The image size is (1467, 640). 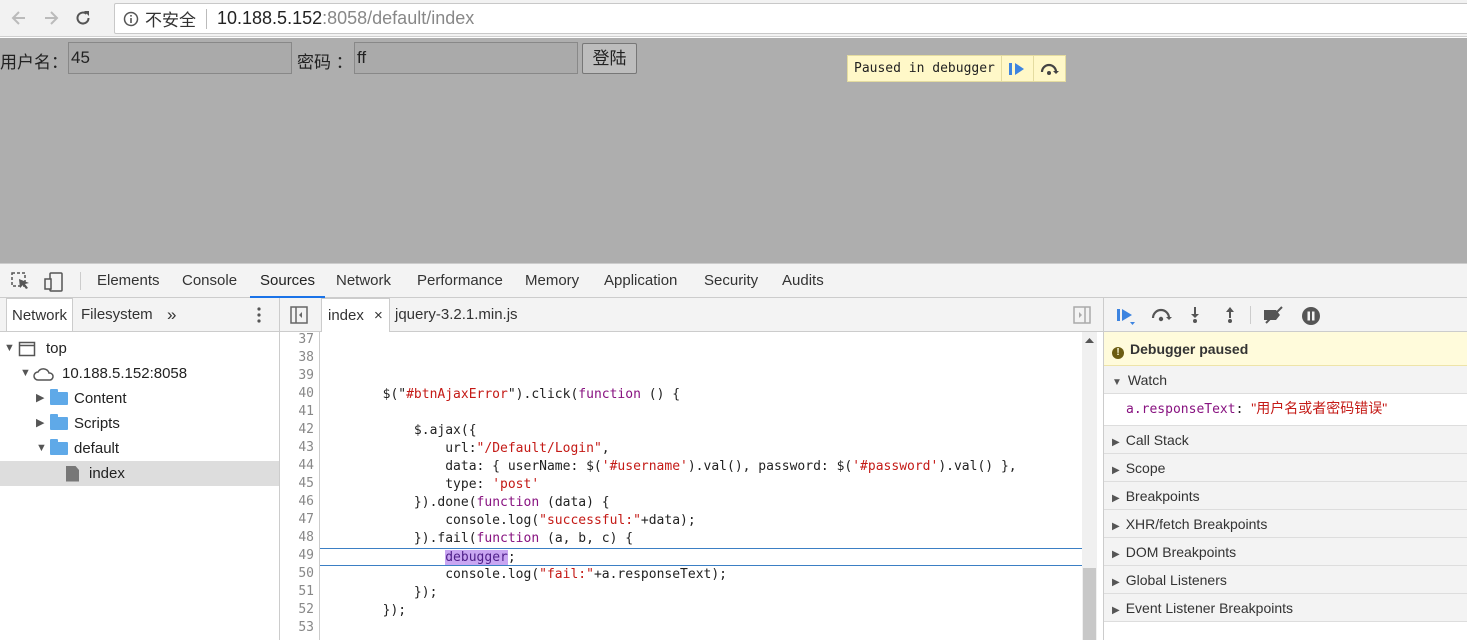 I want to click on tab-application: Application, so click(x=640, y=281).